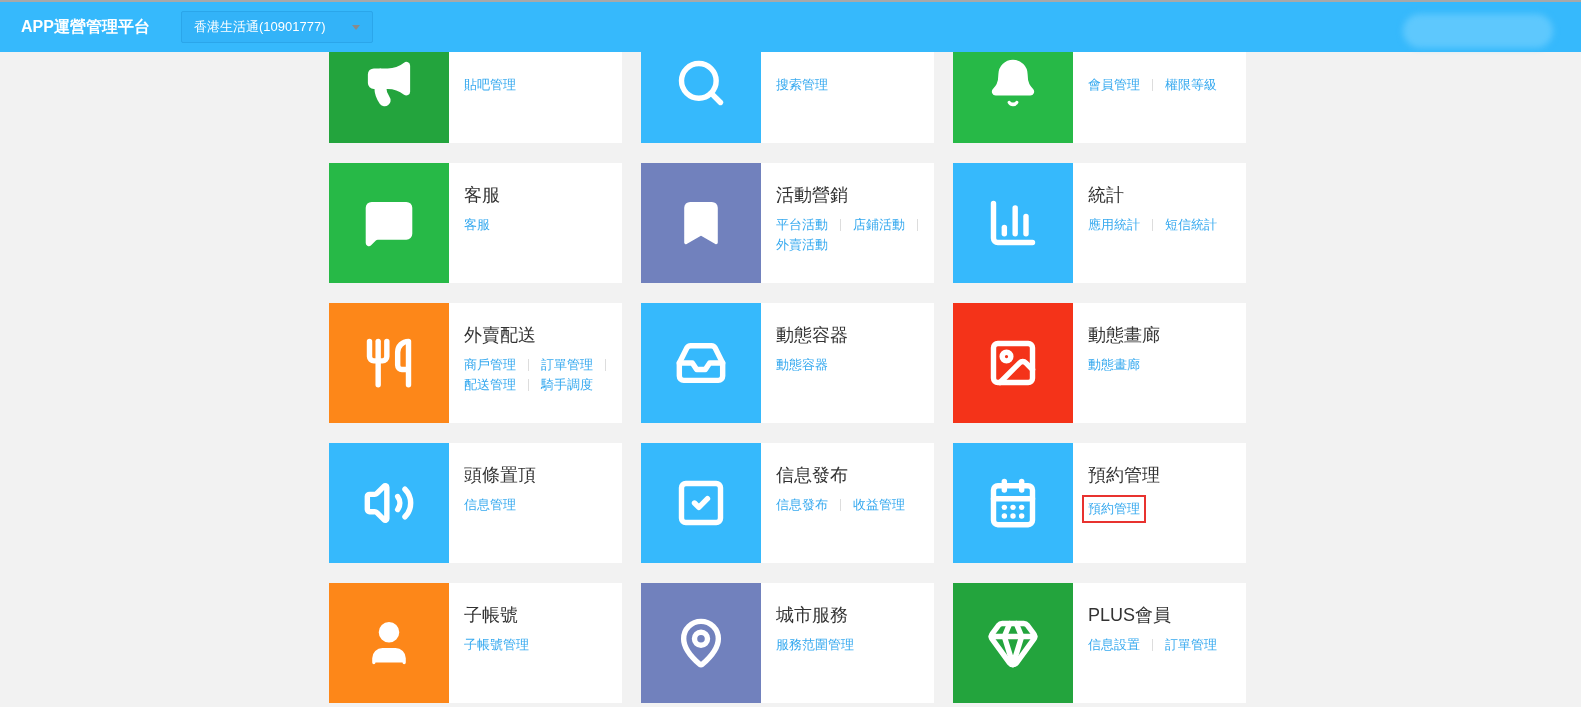 This screenshot has height=707, width=1581. I want to click on module-link: 騎手調度, so click(567, 385).